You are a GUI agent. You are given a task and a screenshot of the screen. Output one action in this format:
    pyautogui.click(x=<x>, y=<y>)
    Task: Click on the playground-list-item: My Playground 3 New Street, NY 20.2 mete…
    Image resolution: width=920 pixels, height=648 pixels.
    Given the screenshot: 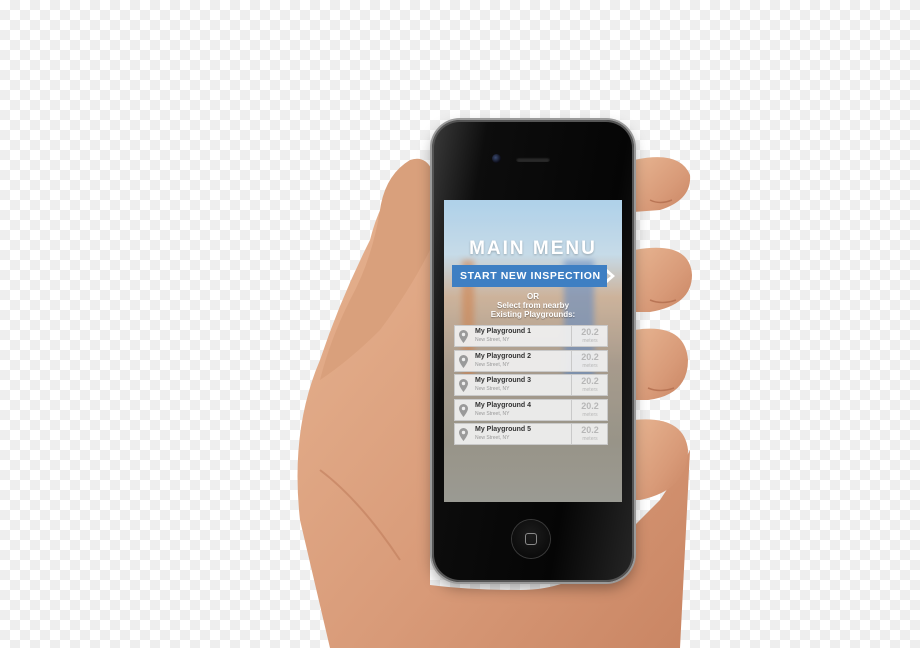 What is the action you would take?
    pyautogui.click(x=531, y=385)
    